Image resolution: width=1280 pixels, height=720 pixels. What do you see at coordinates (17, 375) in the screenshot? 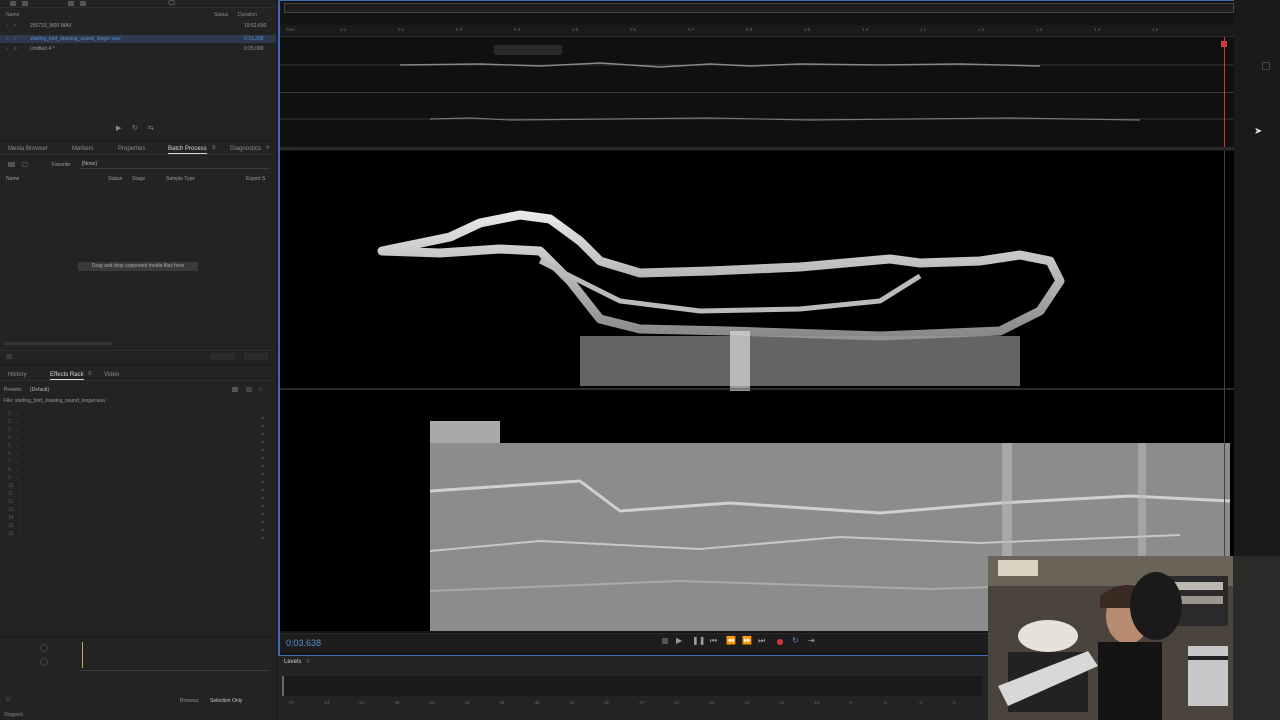
I see `tab-history: History` at bounding box center [17, 375].